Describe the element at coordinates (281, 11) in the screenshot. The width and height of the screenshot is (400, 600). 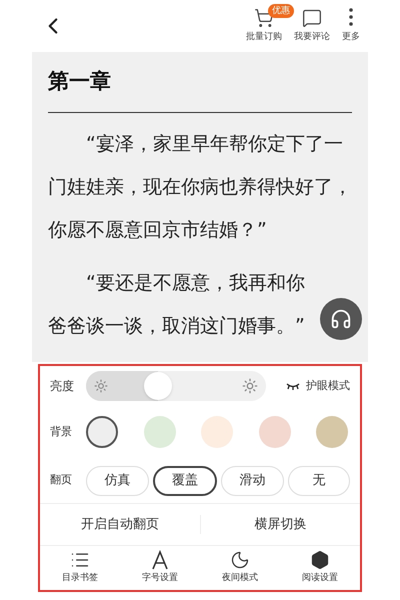
I see `discount-badge: 优惠` at that location.